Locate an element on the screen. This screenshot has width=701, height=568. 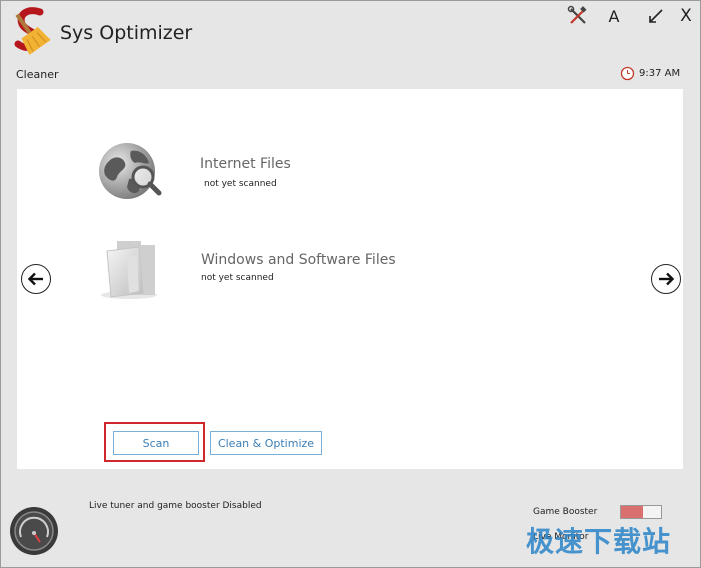
clock: 9:37 AM is located at coordinates (650, 73).